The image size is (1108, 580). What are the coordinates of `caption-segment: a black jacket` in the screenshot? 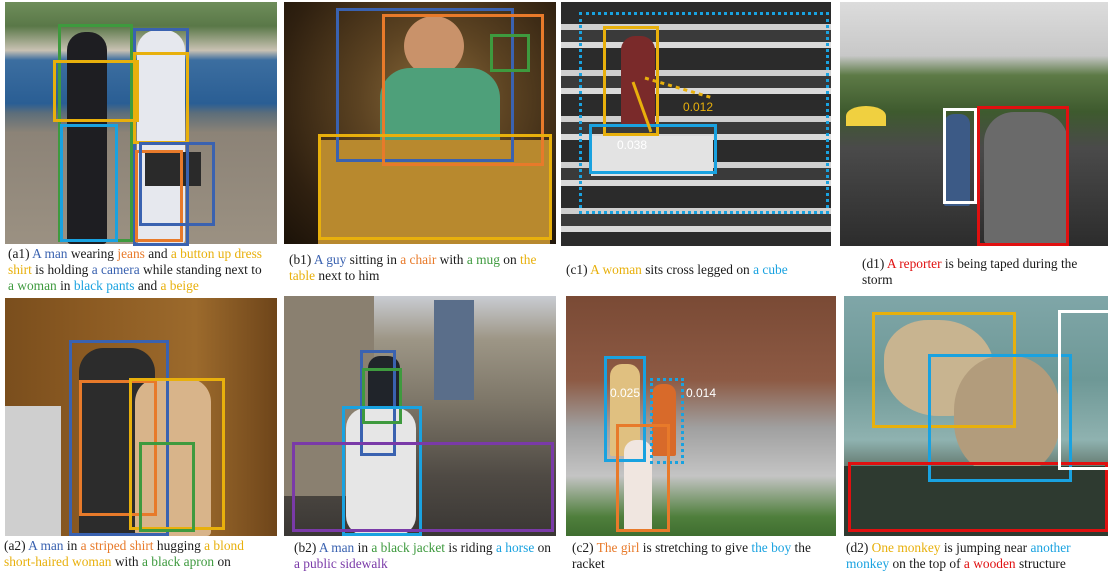 It's located at (408, 547).